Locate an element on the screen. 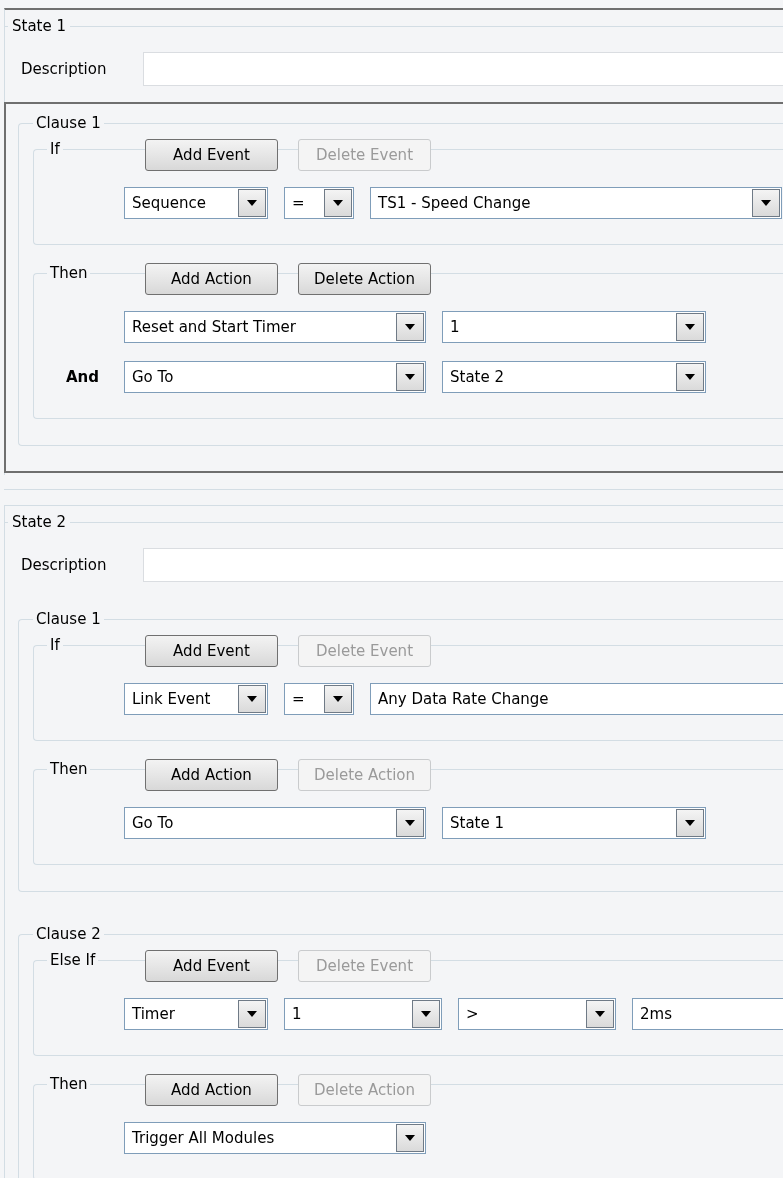 The width and height of the screenshot is (783, 1178). dropdown: Reset and Start Timer is located at coordinates (275, 327).